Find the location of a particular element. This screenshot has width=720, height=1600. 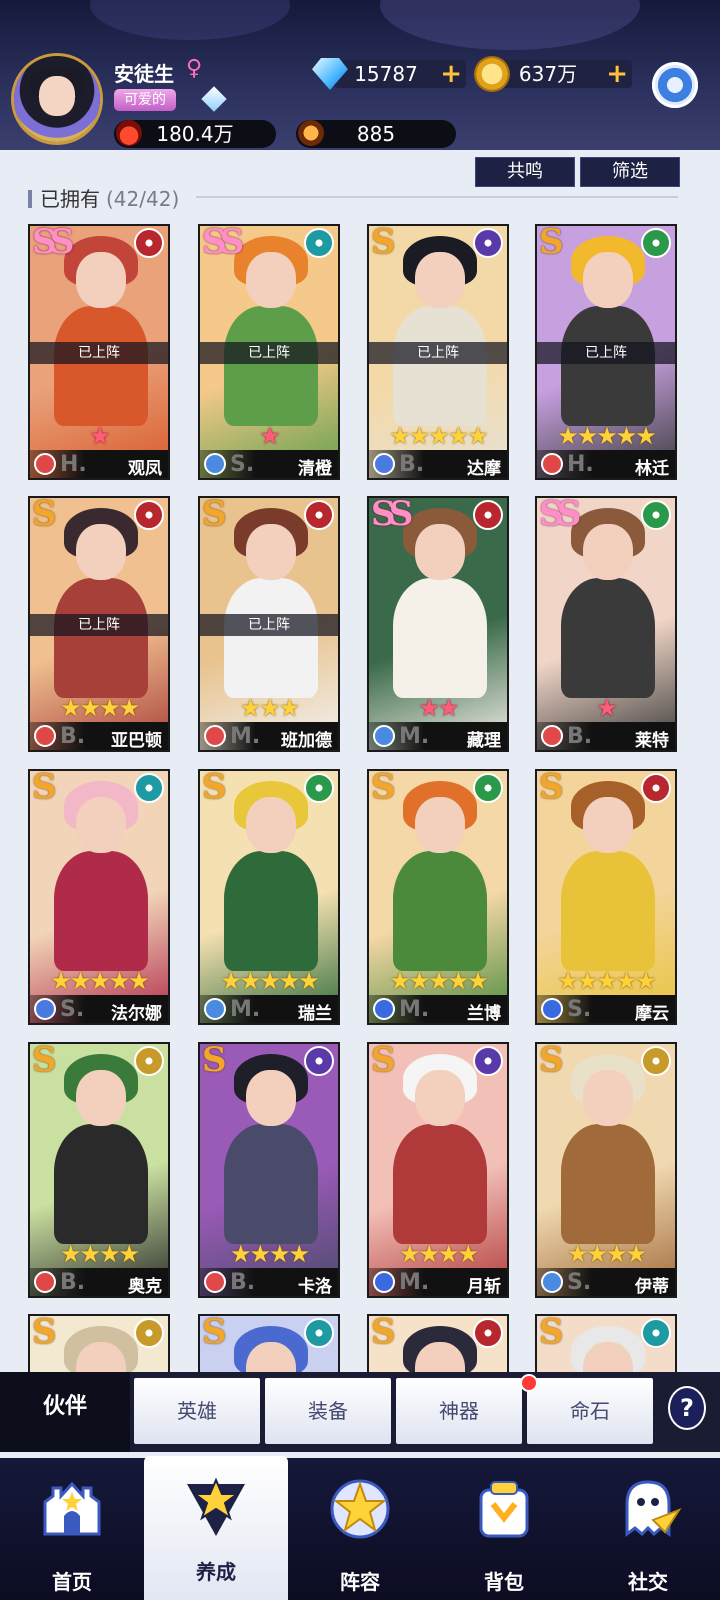

hero-card: S 已上阵 ★★★★ B. 亚巴顿 is located at coordinates (99, 624).